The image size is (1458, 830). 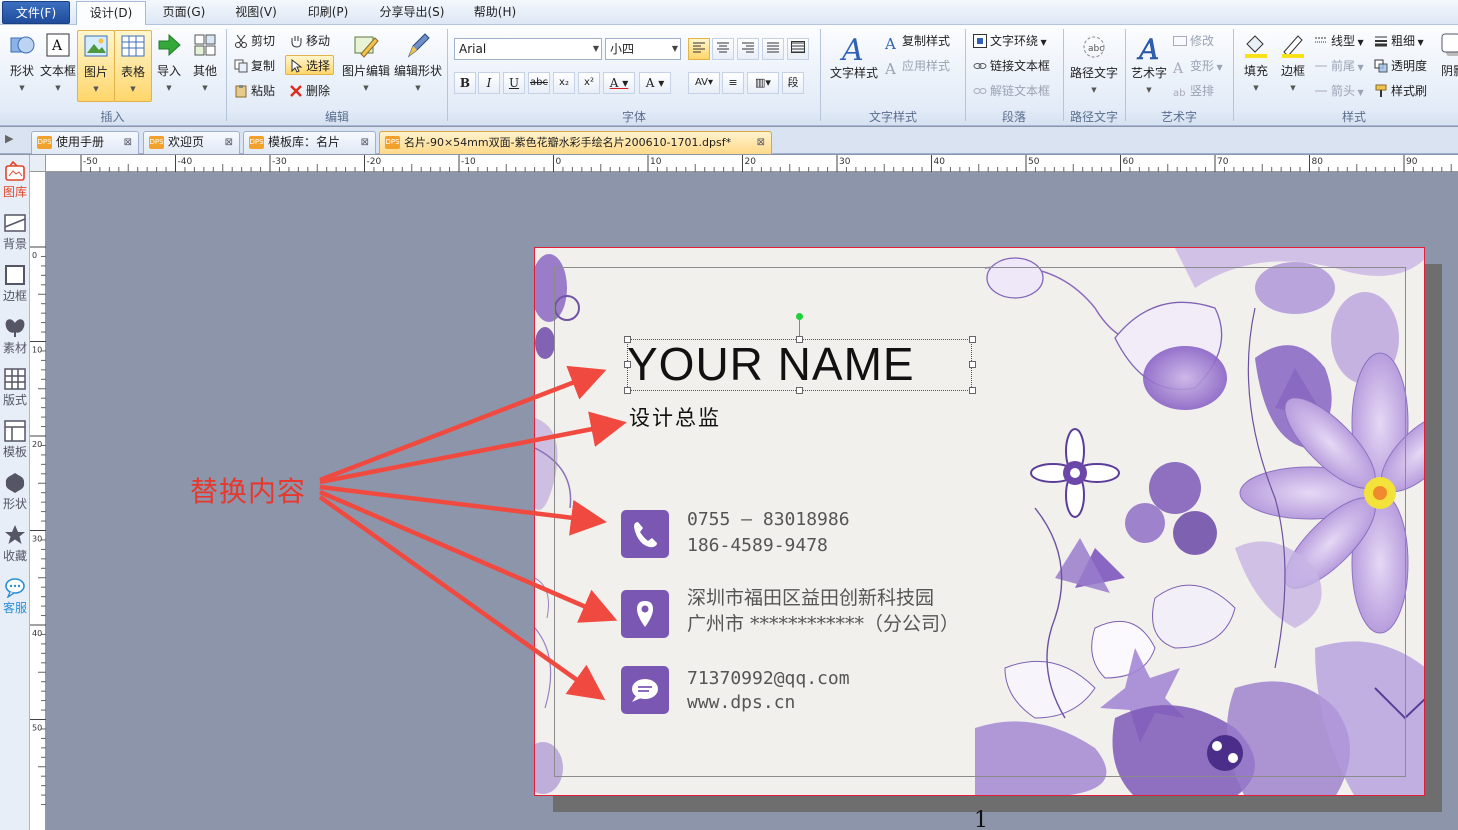 What do you see at coordinates (15, 233) in the screenshot?
I see `sidebar-item-background: 背景` at bounding box center [15, 233].